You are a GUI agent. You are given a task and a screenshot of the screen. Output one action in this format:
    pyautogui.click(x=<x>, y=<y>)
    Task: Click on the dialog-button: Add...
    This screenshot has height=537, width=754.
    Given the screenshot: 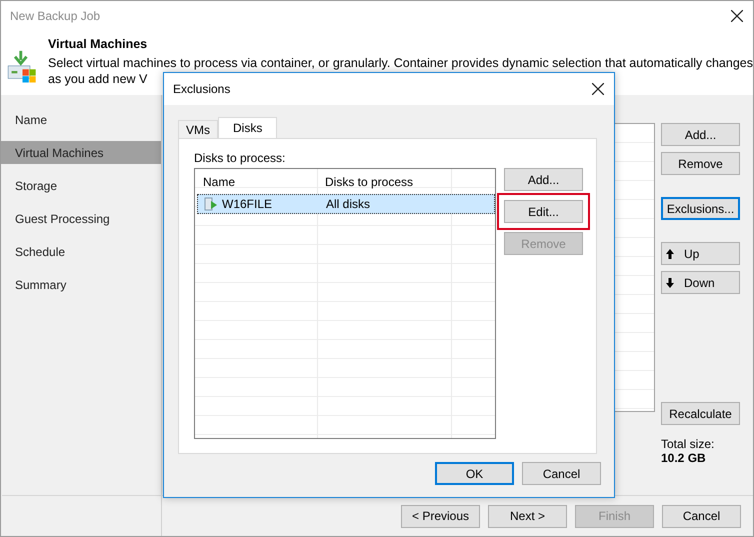 What is the action you would take?
    pyautogui.click(x=543, y=179)
    